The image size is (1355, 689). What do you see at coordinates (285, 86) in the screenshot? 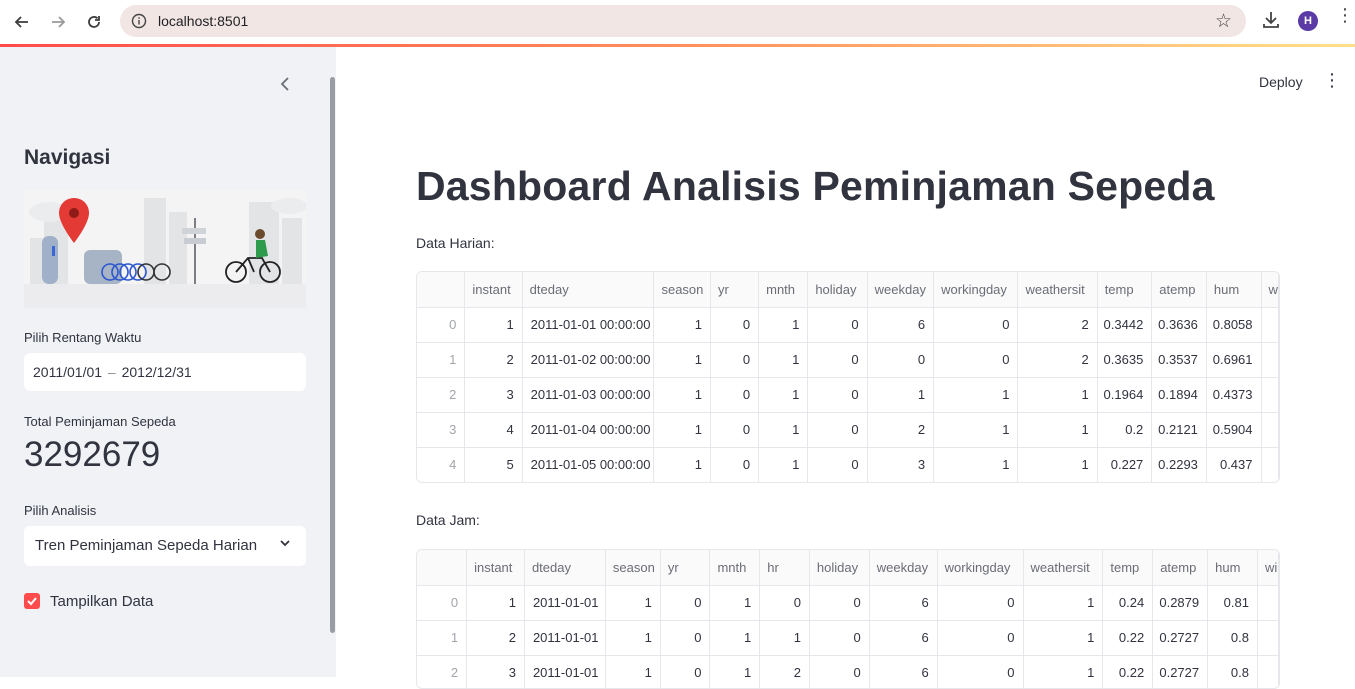
I see `collapse-sidebar-icon` at bounding box center [285, 86].